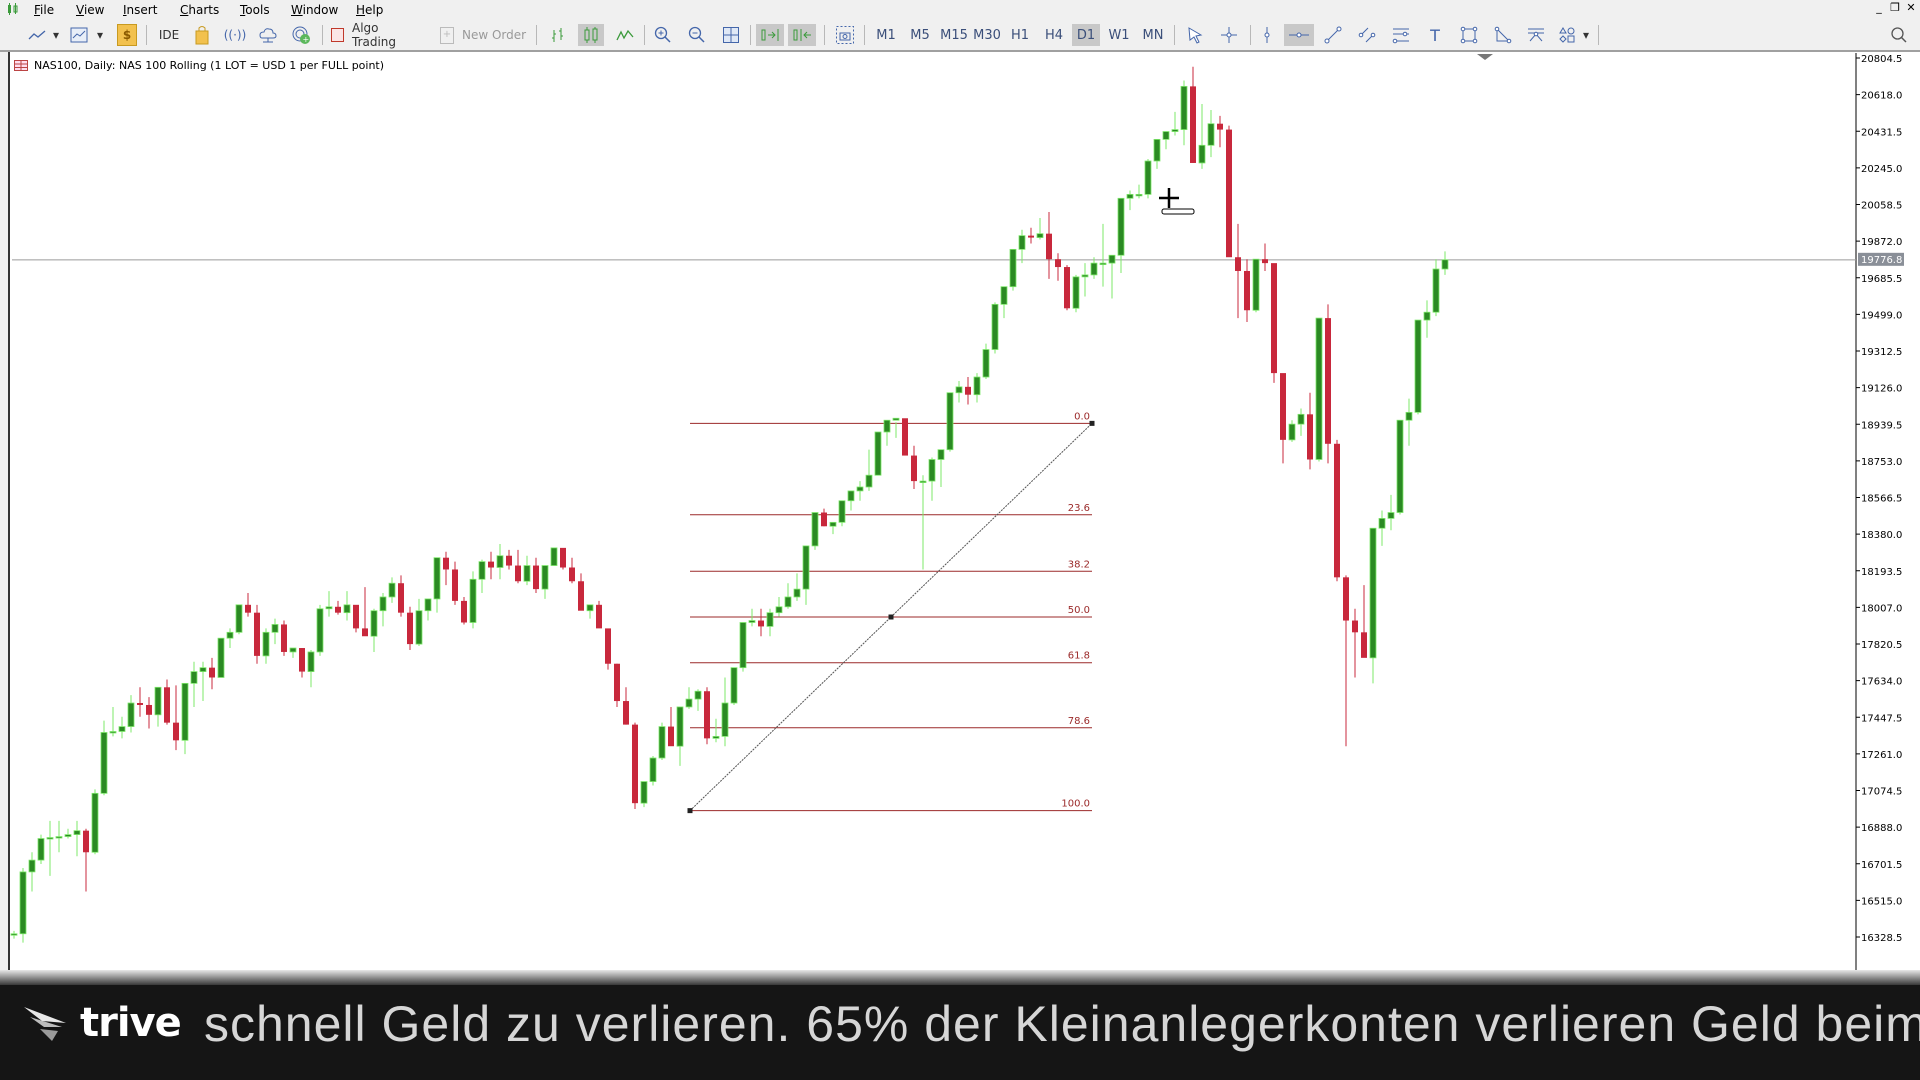 The image size is (1920, 1080). I want to click on timeframe-w1: W1, so click(1119, 35).